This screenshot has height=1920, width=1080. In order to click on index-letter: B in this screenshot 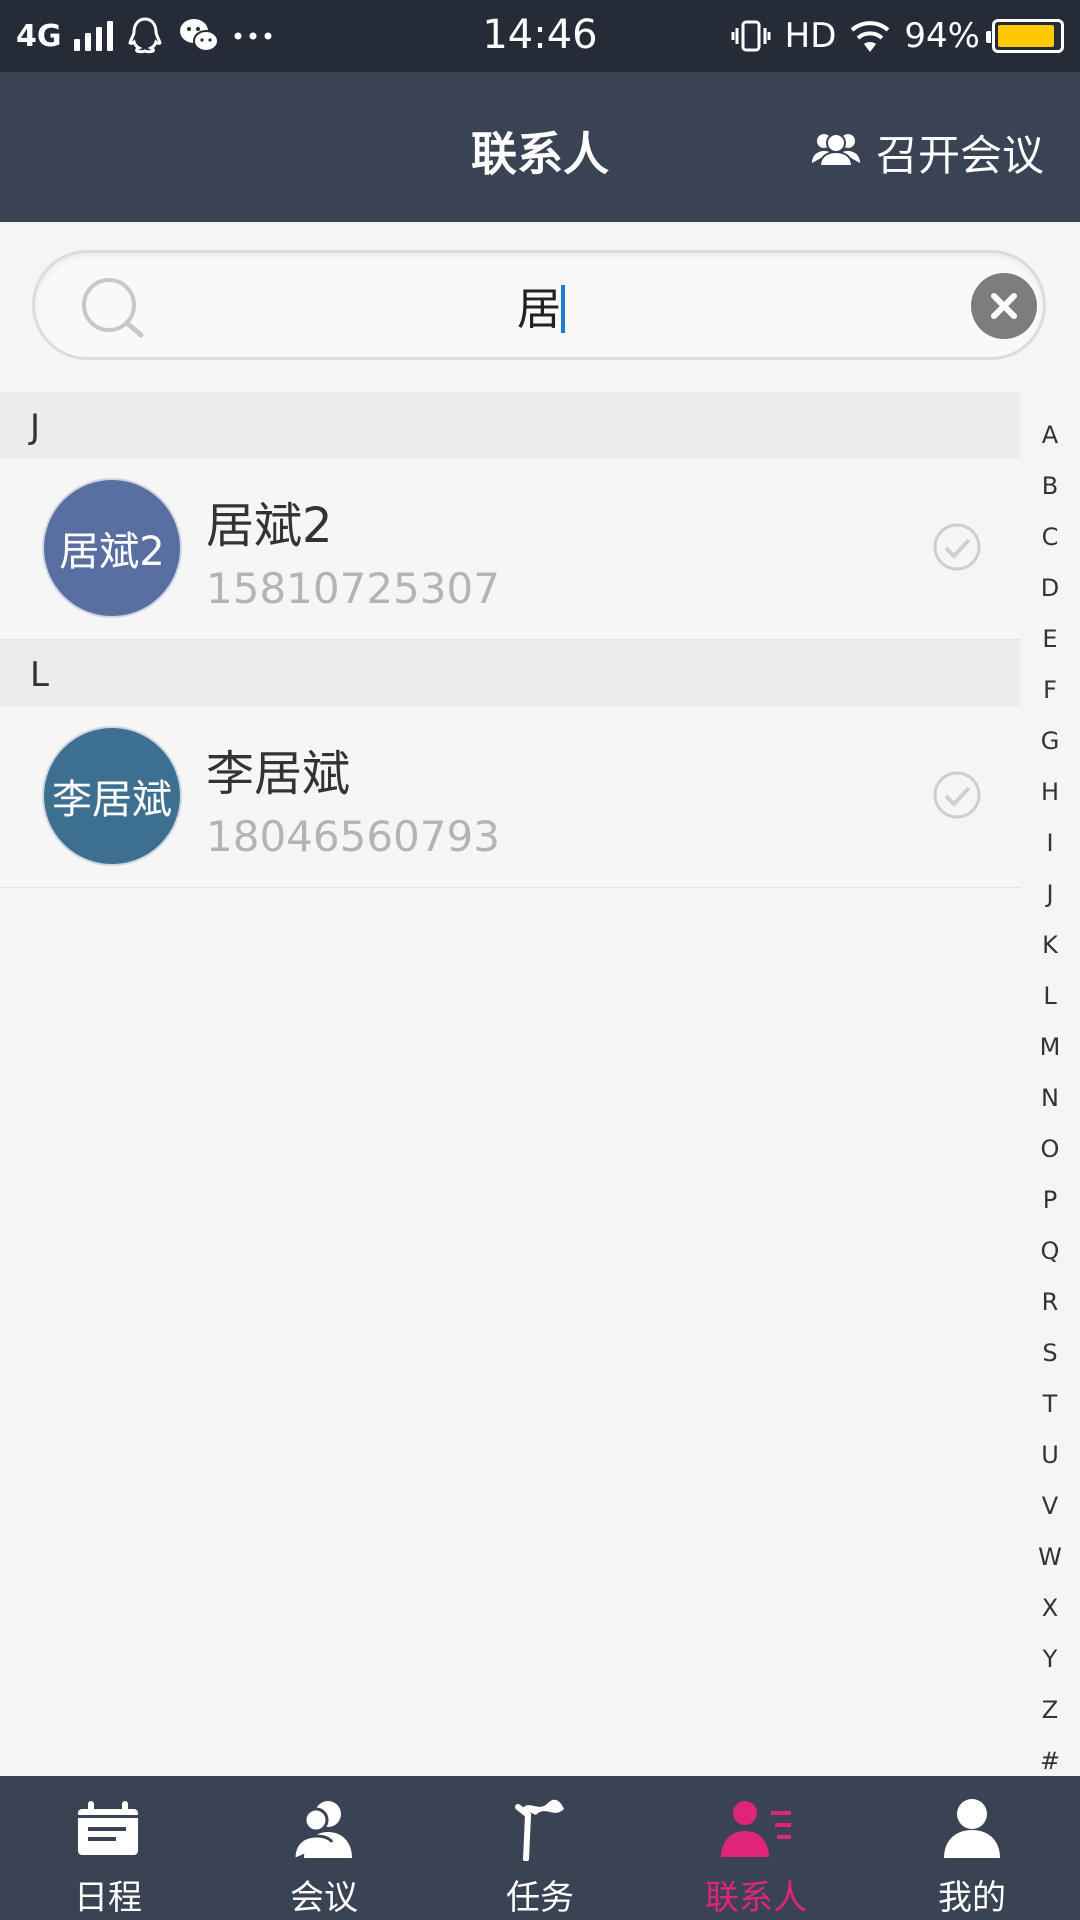, I will do `click(1050, 486)`.